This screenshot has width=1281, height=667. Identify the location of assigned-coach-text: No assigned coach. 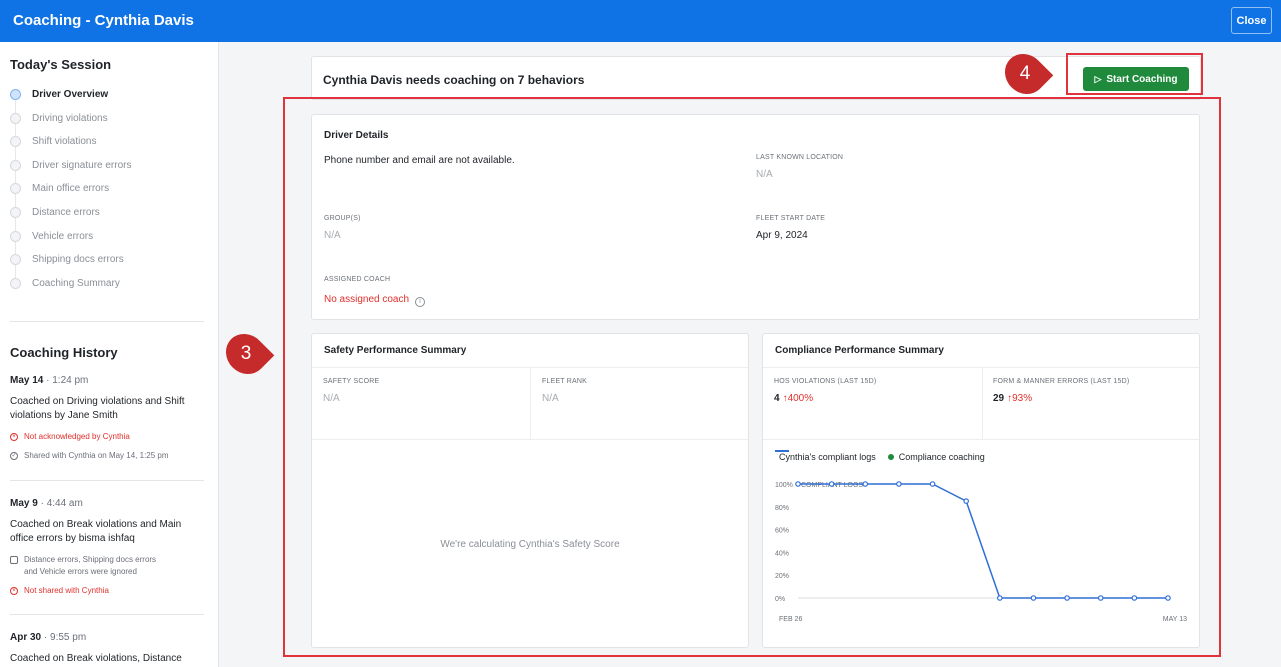
(367, 299).